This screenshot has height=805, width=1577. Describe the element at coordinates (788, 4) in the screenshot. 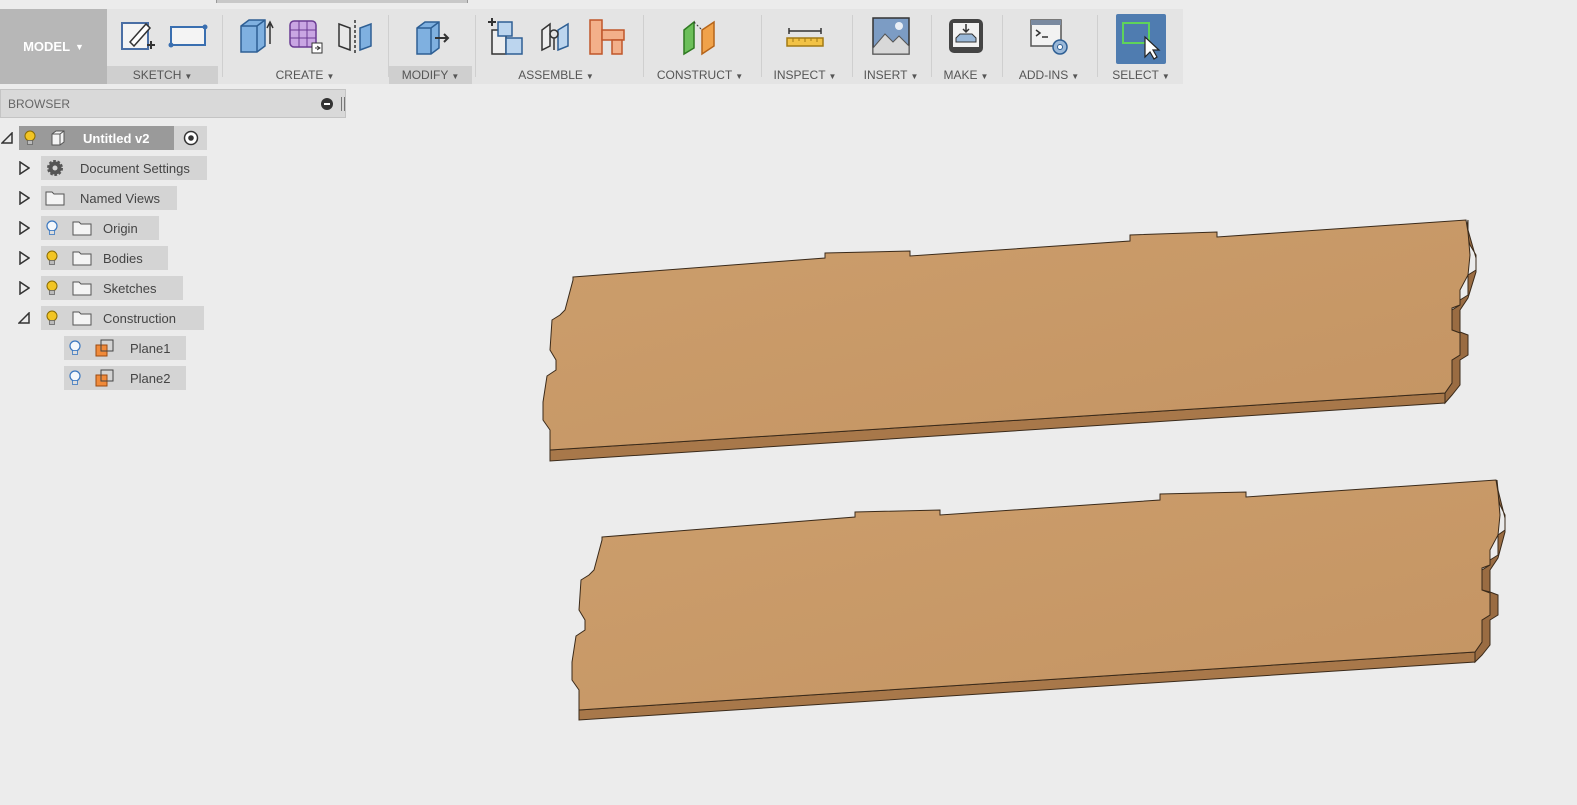

I see `top-strip` at that location.